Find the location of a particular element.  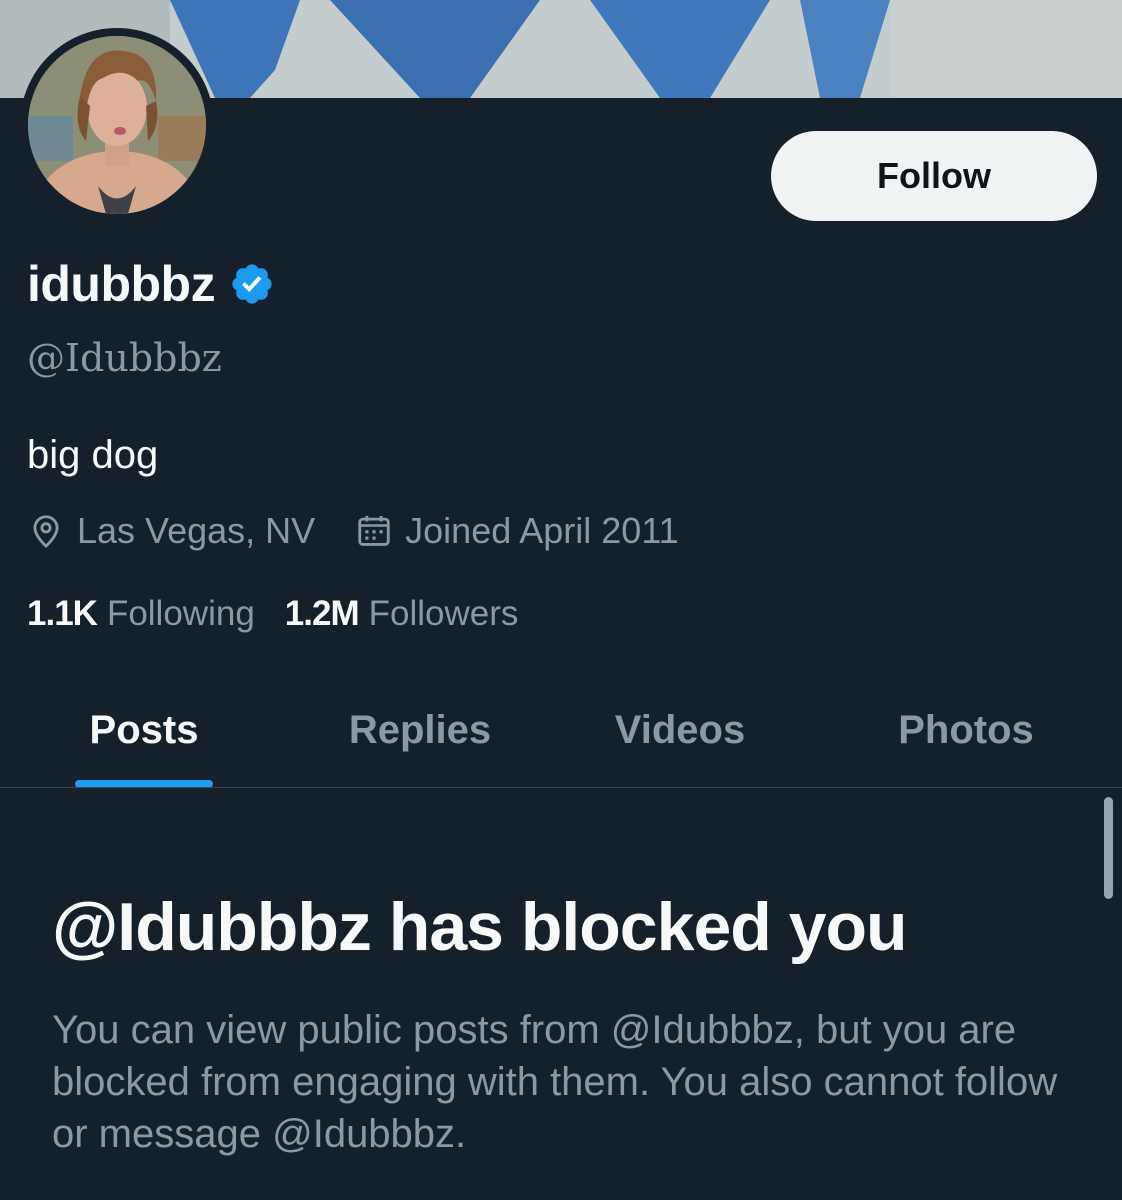

avatar-photo is located at coordinates (117, 125).